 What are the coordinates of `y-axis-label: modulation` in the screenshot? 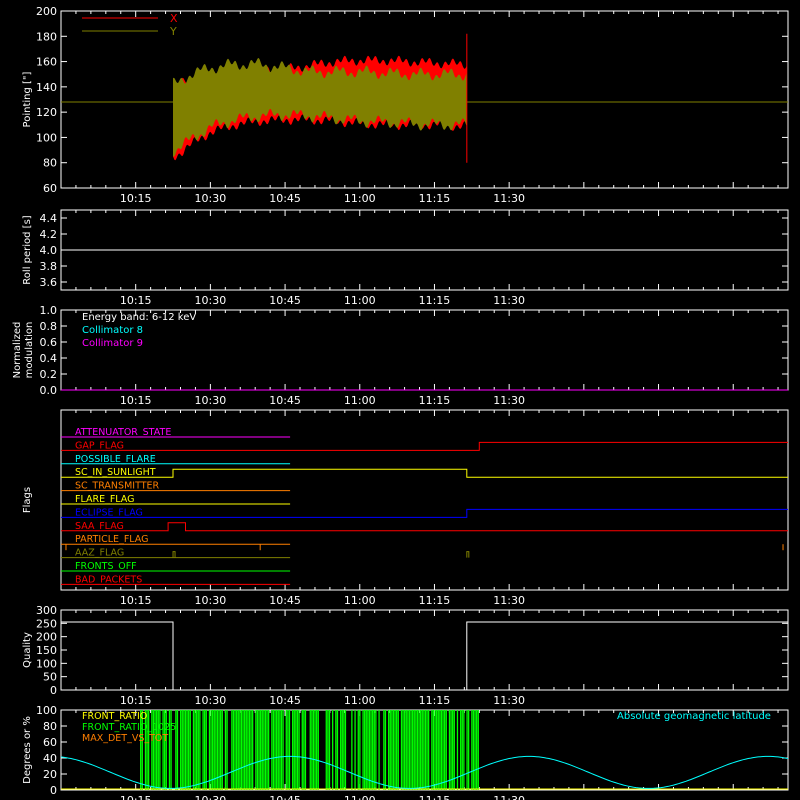 It's located at (29, 350).